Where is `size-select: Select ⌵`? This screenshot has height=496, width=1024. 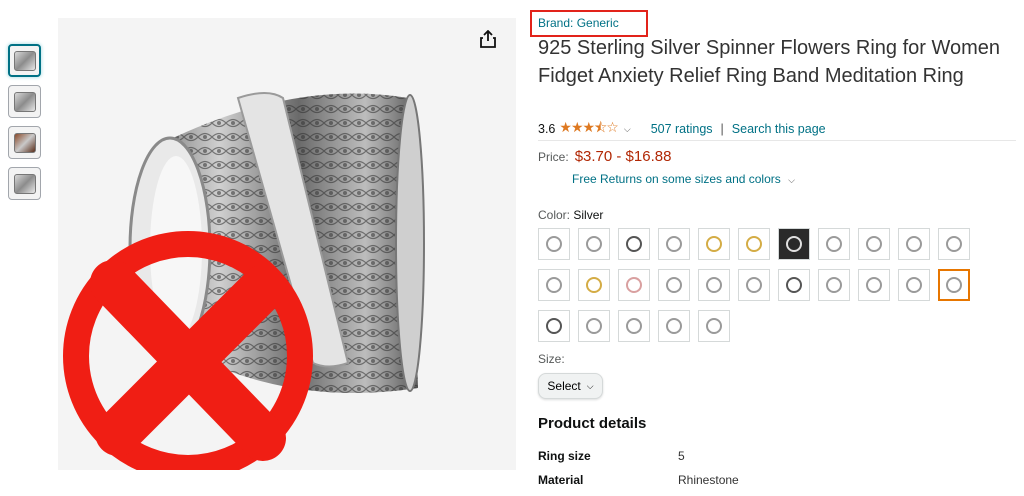
size-select: Select ⌵ is located at coordinates (570, 386).